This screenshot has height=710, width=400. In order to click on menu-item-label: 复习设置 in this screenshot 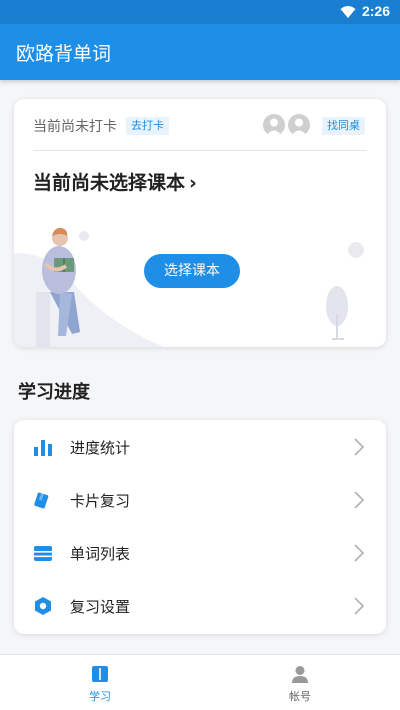, I will do `click(100, 607)`.